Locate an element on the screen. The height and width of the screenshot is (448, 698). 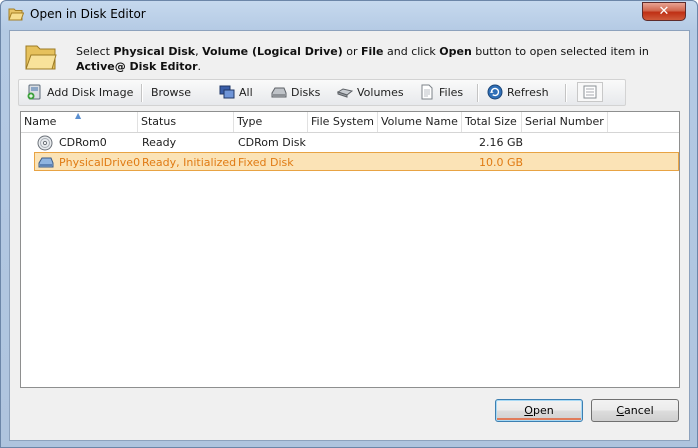
browse-files-button: Files is located at coordinates (443, 92).